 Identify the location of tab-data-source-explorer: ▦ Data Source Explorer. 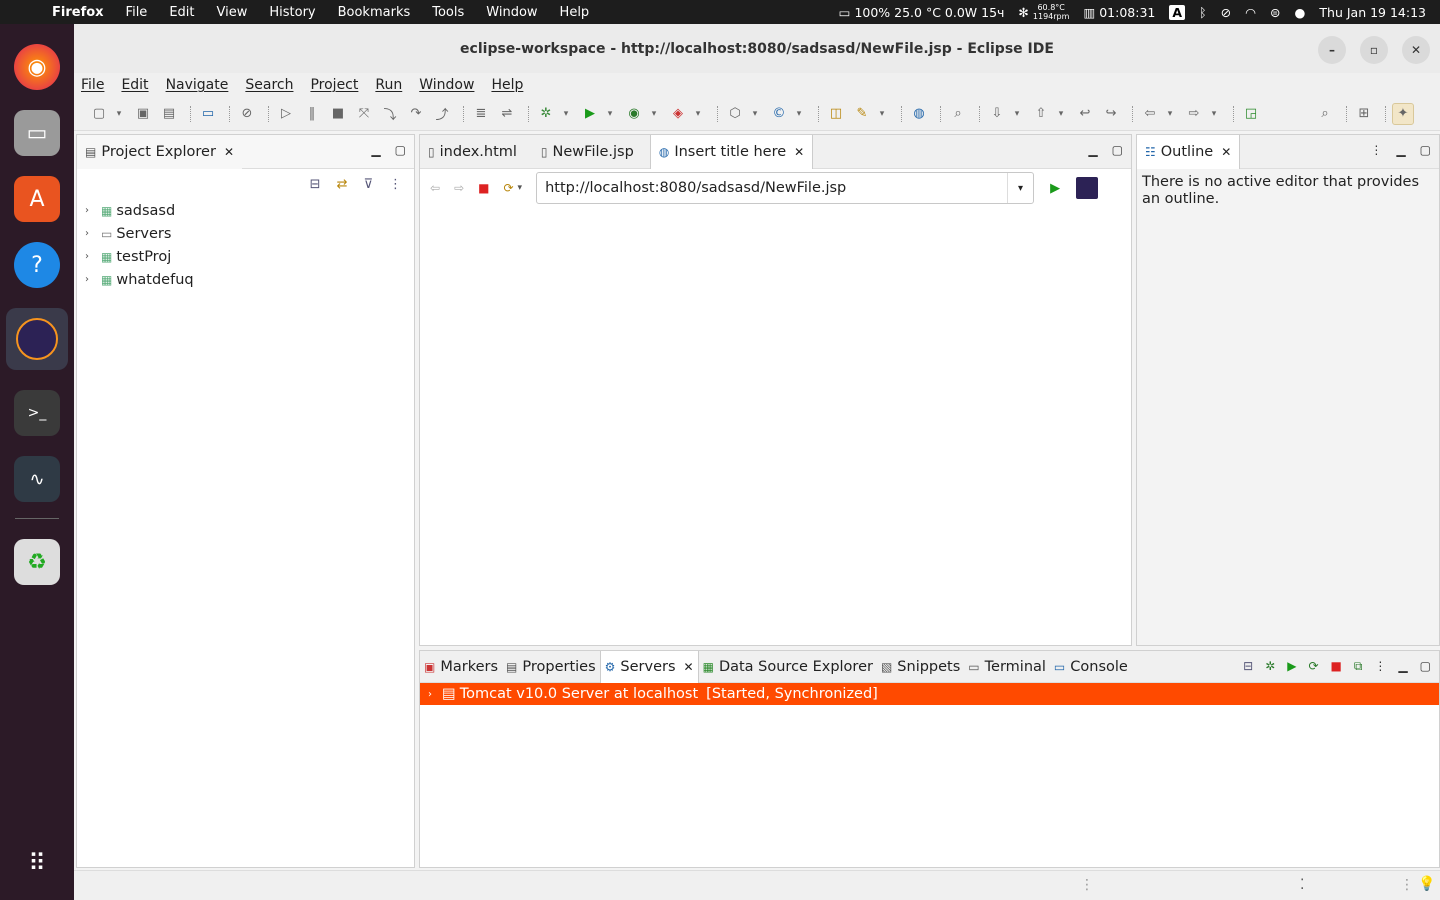
(788, 667).